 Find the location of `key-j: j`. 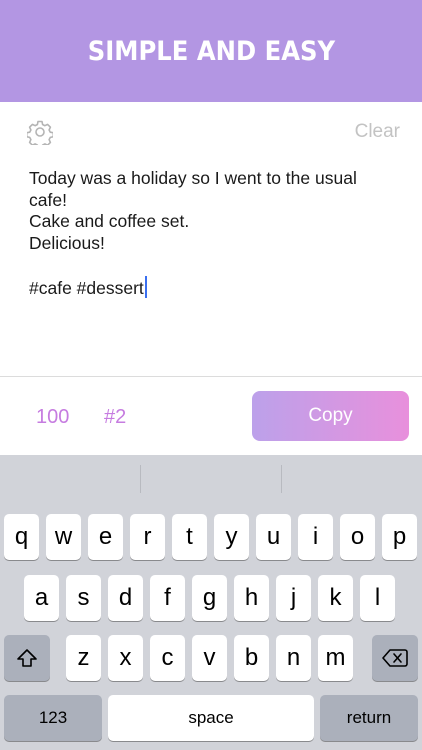

key-j: j is located at coordinates (293, 598).